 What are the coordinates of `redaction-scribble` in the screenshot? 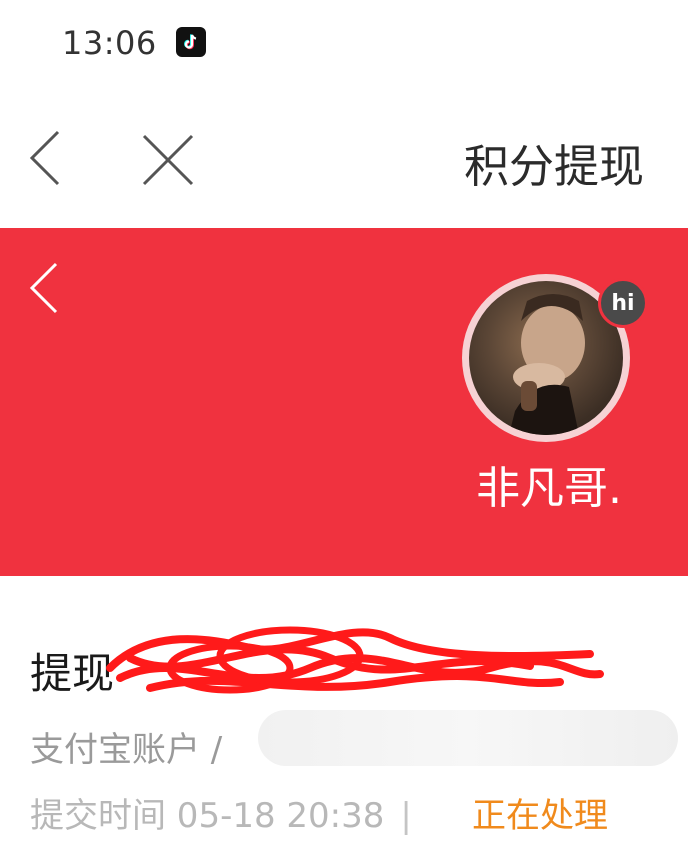 It's located at (355, 660).